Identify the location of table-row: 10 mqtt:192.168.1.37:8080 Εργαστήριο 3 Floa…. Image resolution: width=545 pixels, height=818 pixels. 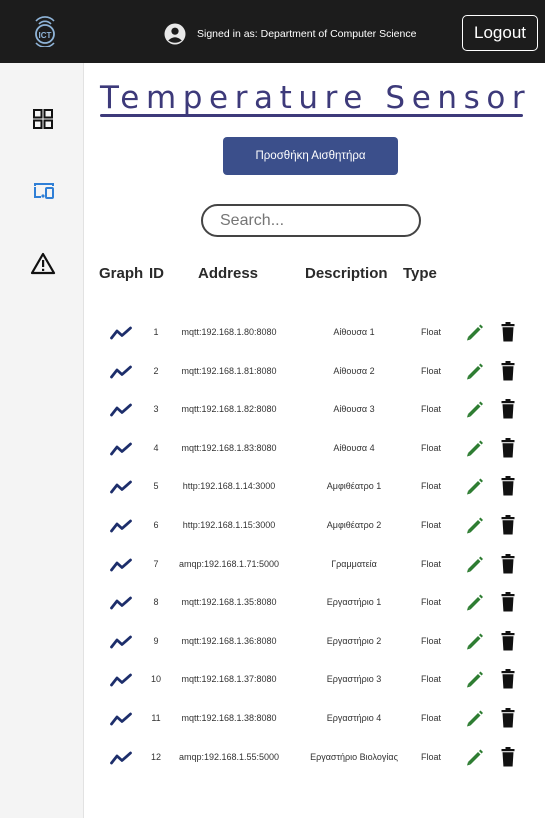
(314, 680).